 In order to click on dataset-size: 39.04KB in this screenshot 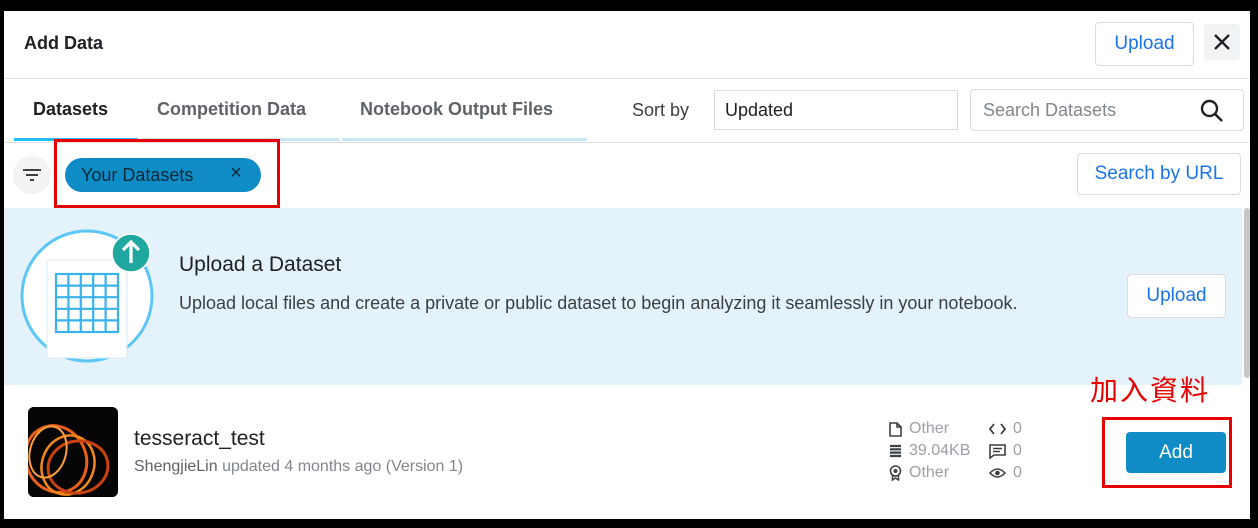, I will do `click(940, 450)`.